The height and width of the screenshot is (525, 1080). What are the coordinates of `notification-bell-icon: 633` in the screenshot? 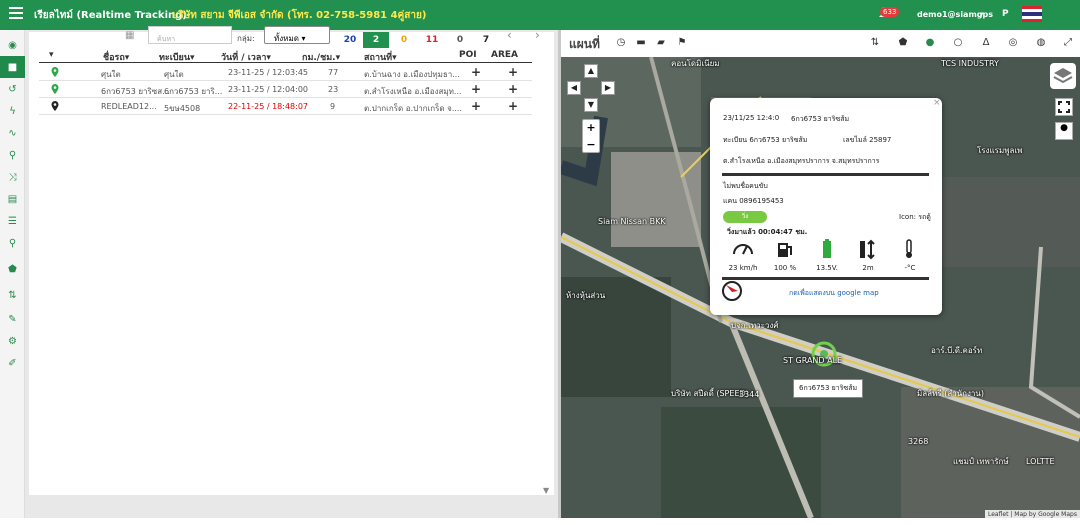 It's located at (888, 13).